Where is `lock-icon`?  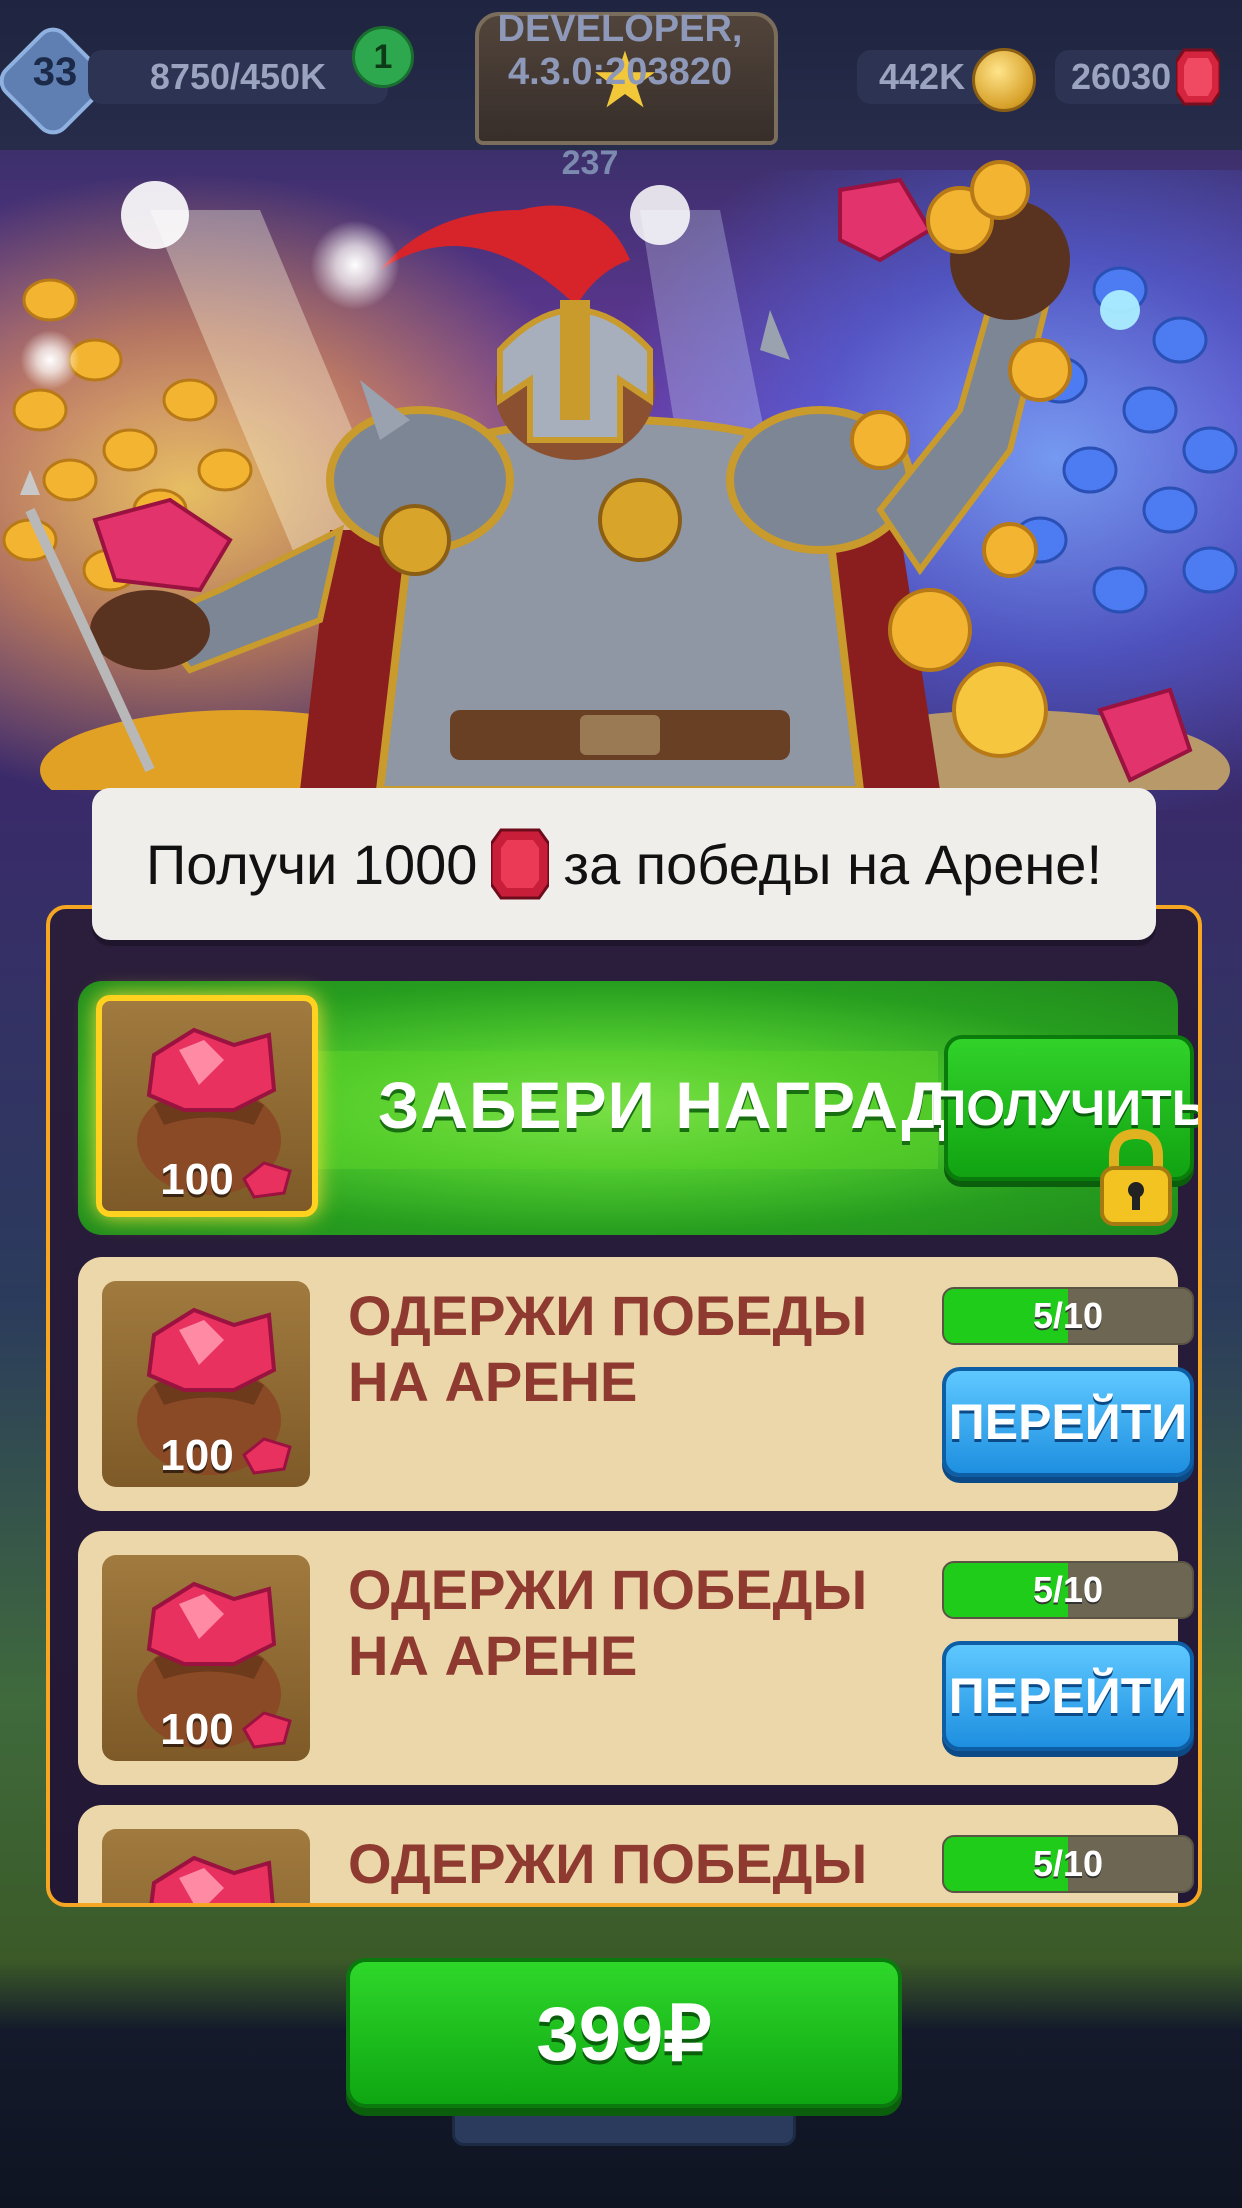
lock-icon is located at coordinates (1136, 1177).